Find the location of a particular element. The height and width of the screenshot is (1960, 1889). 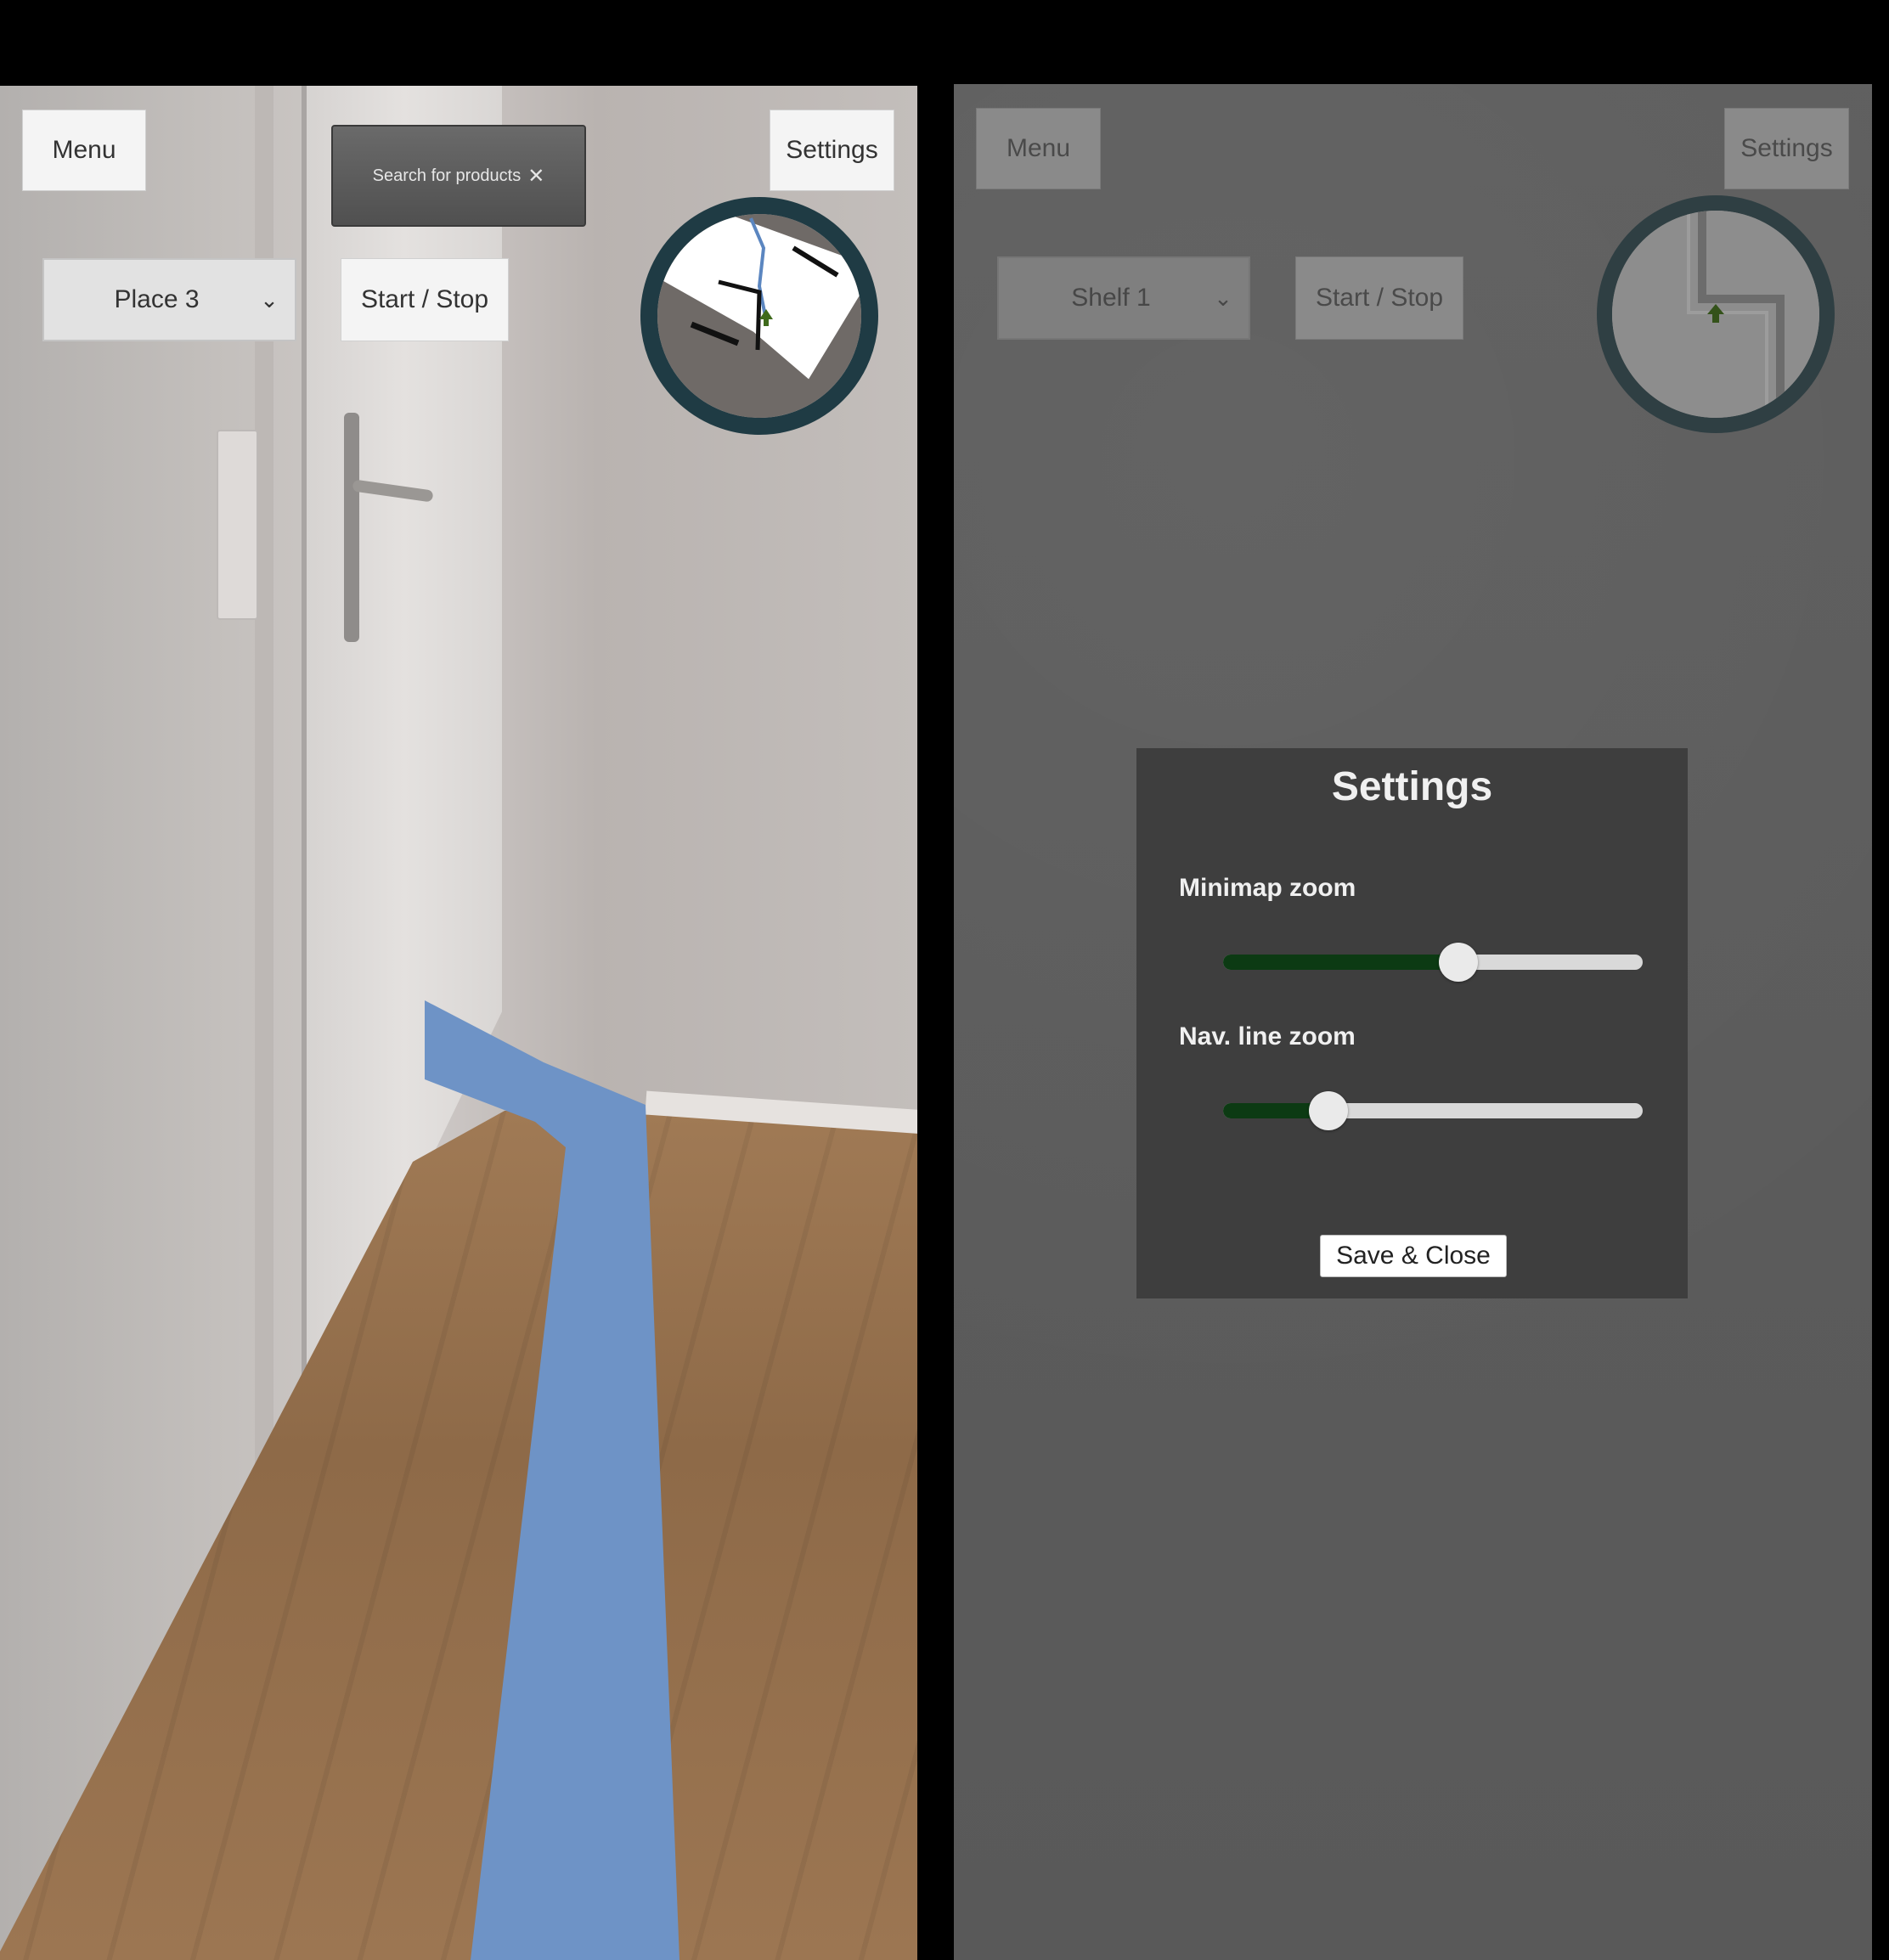

nav-line-zoom-slider is located at coordinates (1433, 1110).